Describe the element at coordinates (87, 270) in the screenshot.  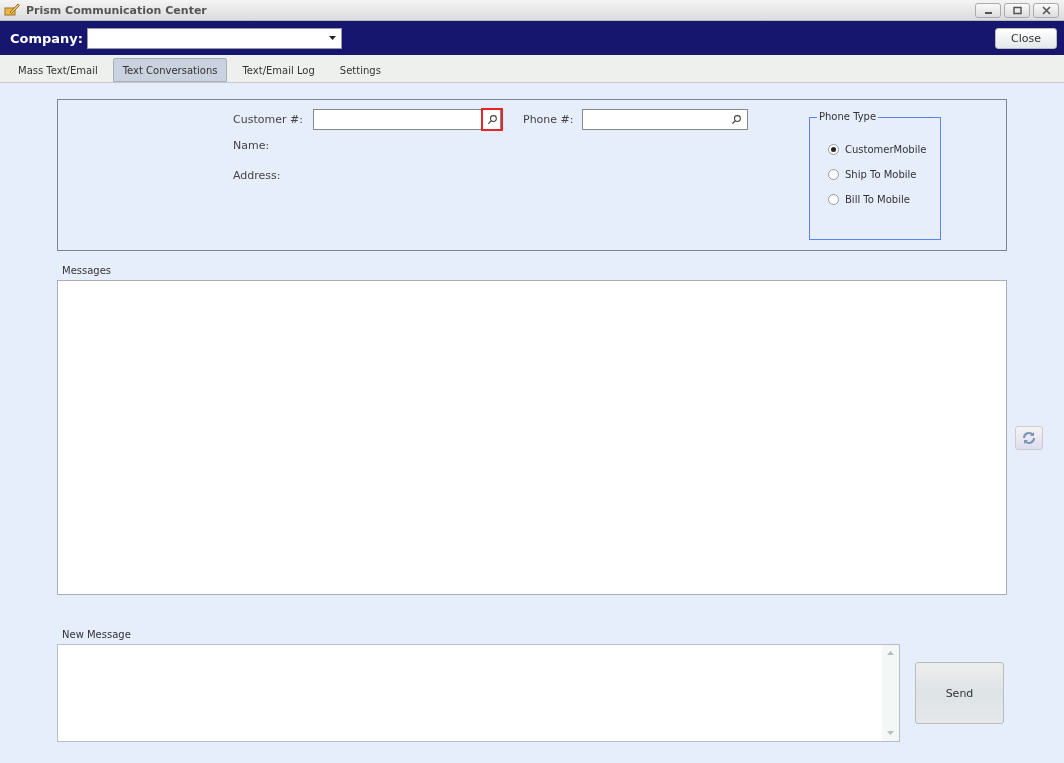
I see `messages-label: Messages` at that location.